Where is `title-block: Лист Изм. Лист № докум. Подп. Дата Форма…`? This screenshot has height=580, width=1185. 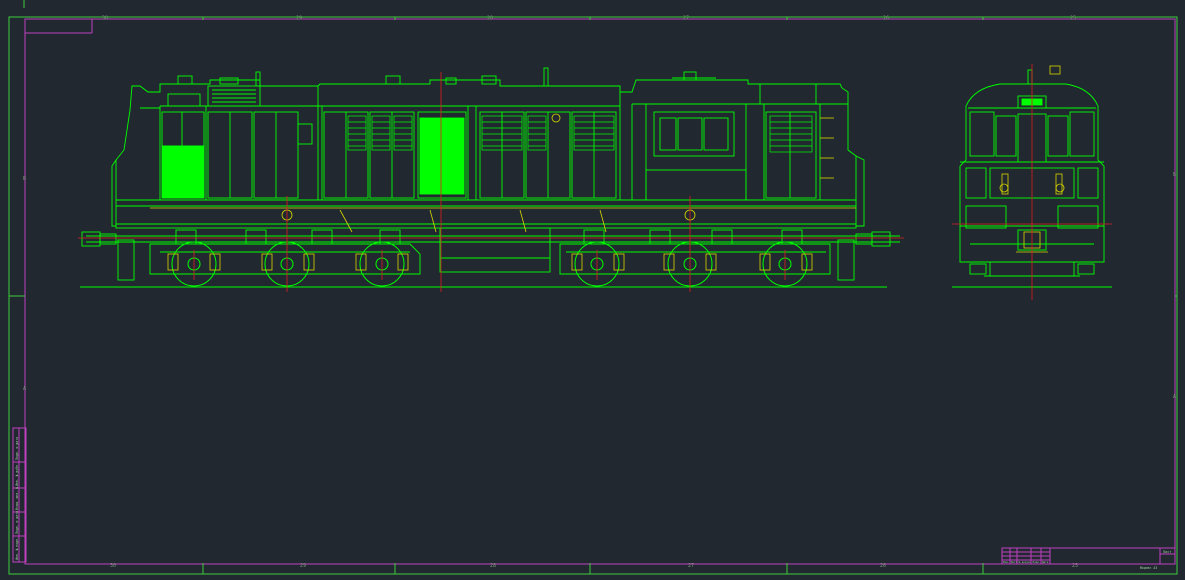 title-block: Лист Изм. Лист № докум. Подп. Дата Форма… is located at coordinates (1088, 558).